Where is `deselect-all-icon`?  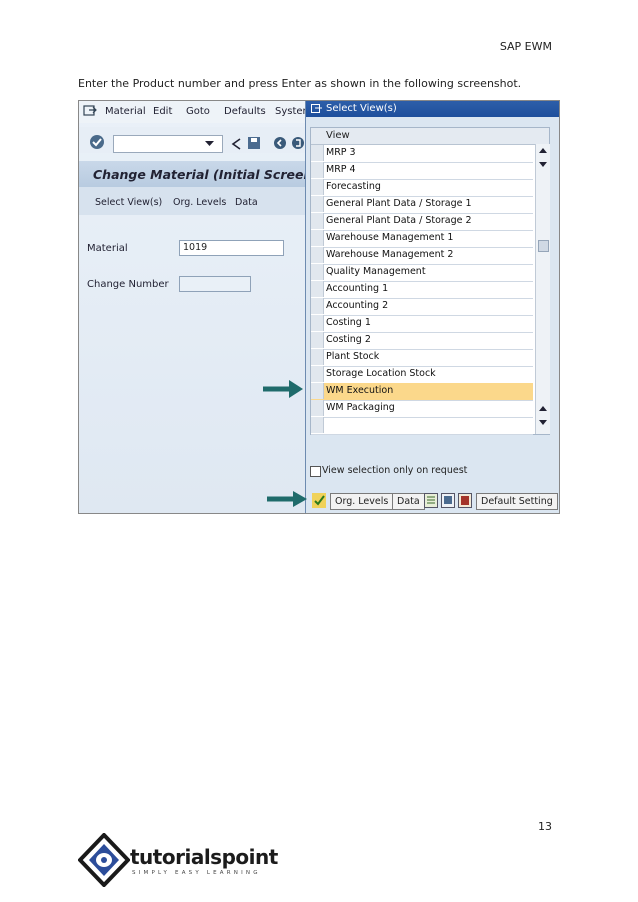
deselect-all-icon is located at coordinates (448, 500).